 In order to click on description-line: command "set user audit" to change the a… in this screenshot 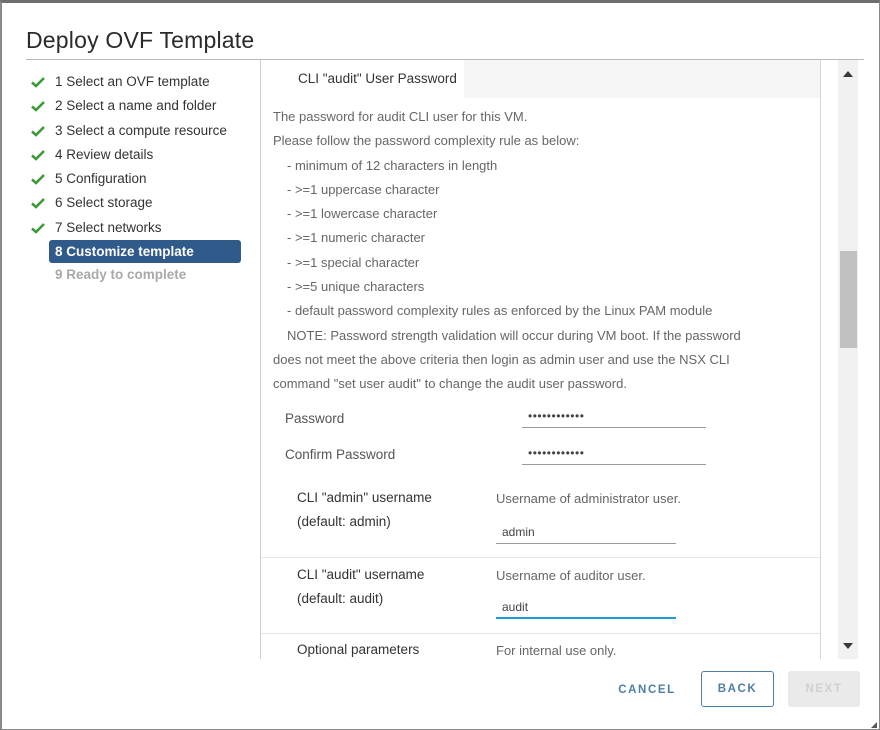, I will do `click(450, 384)`.